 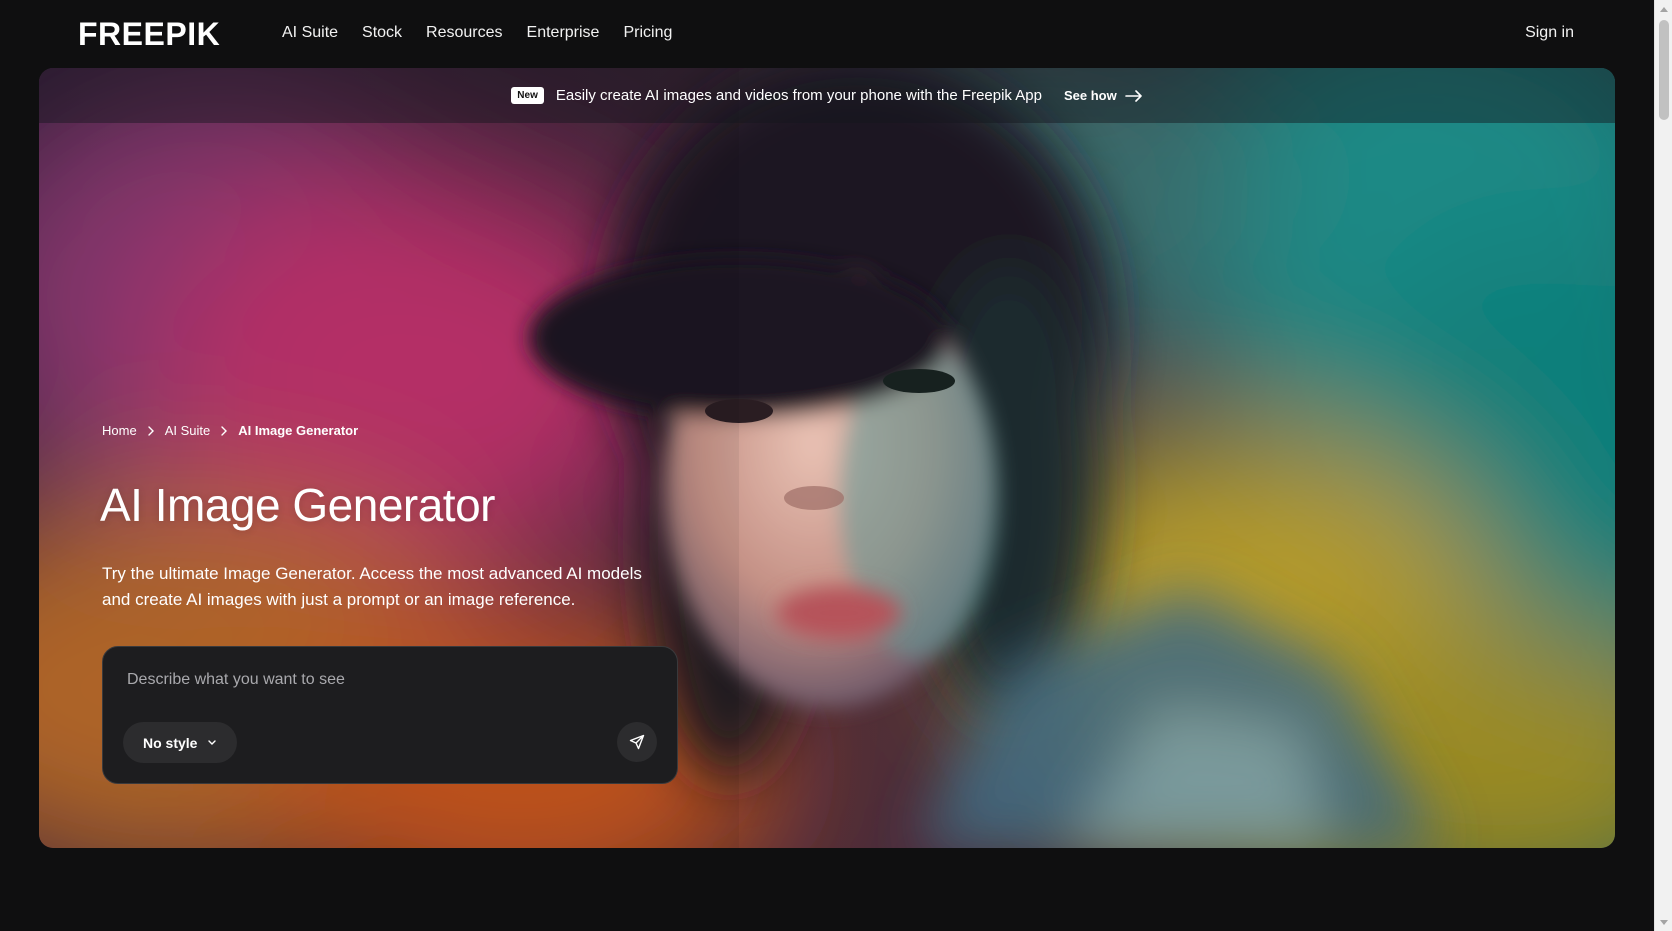 I want to click on freepik-logo: FREEPIK, so click(x=163, y=34).